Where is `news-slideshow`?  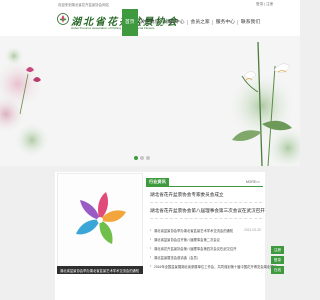
news-slideshow is located at coordinates (100, 223).